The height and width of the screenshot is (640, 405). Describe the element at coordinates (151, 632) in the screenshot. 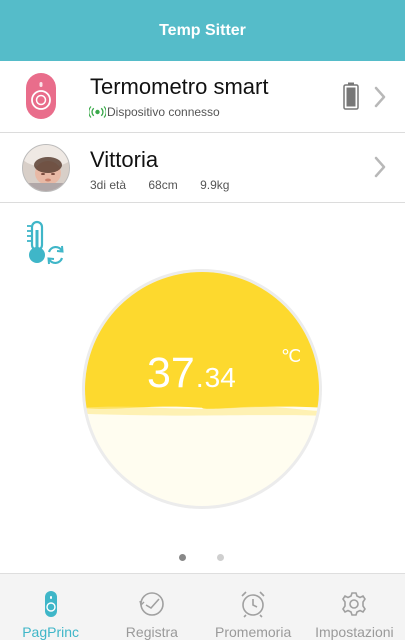

I see `nav-label-history: Registra` at that location.